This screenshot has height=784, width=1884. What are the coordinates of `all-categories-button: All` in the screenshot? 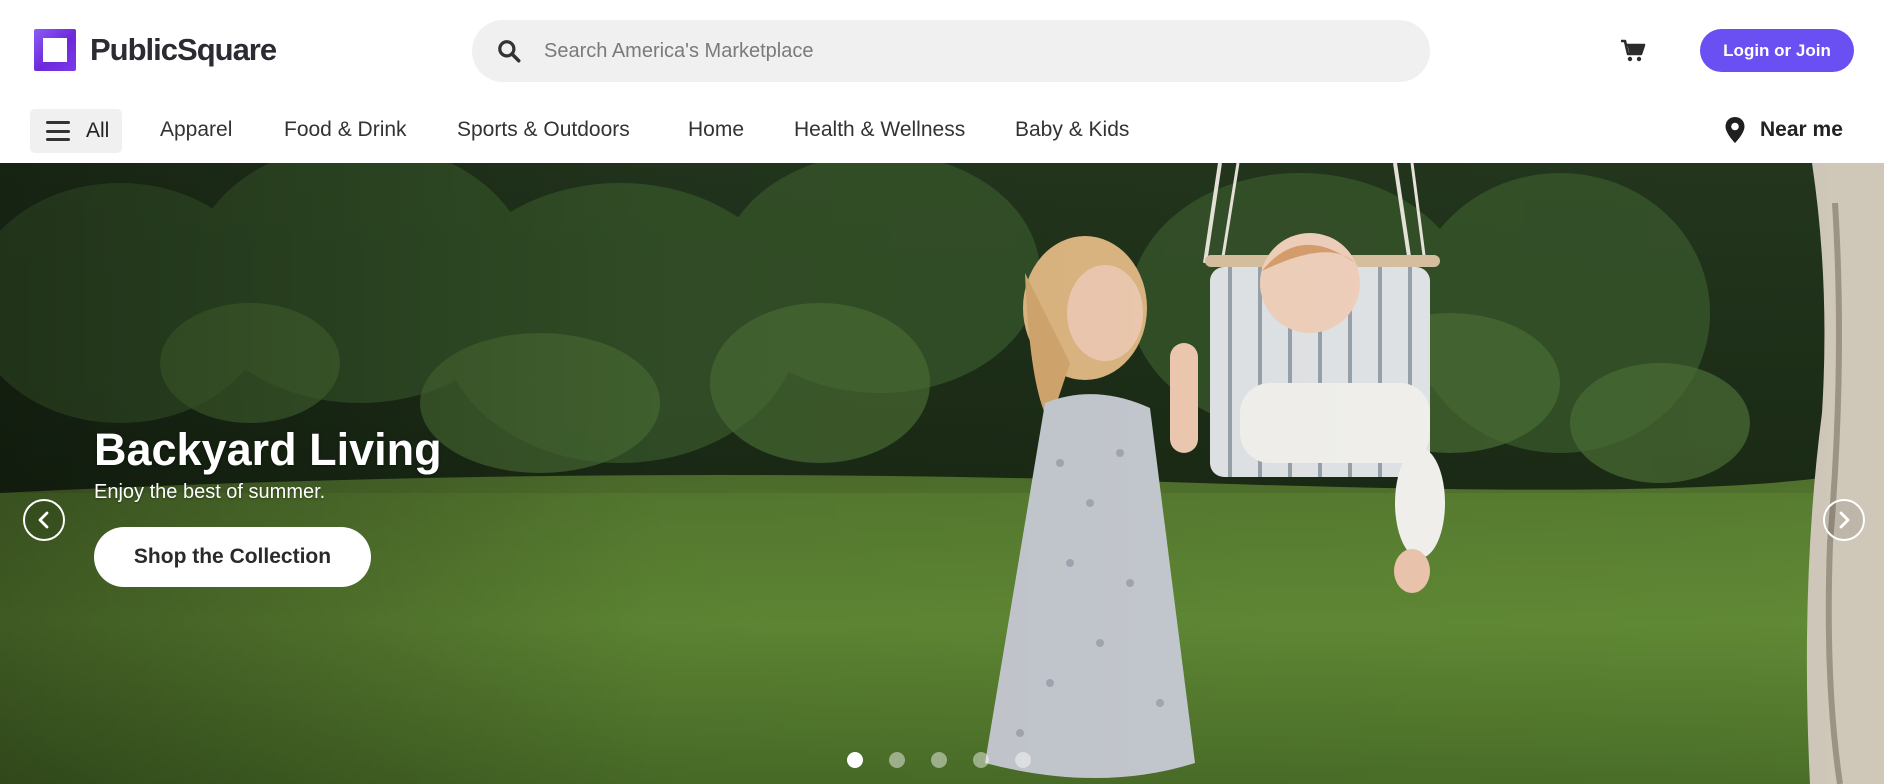 It's located at (76, 131).